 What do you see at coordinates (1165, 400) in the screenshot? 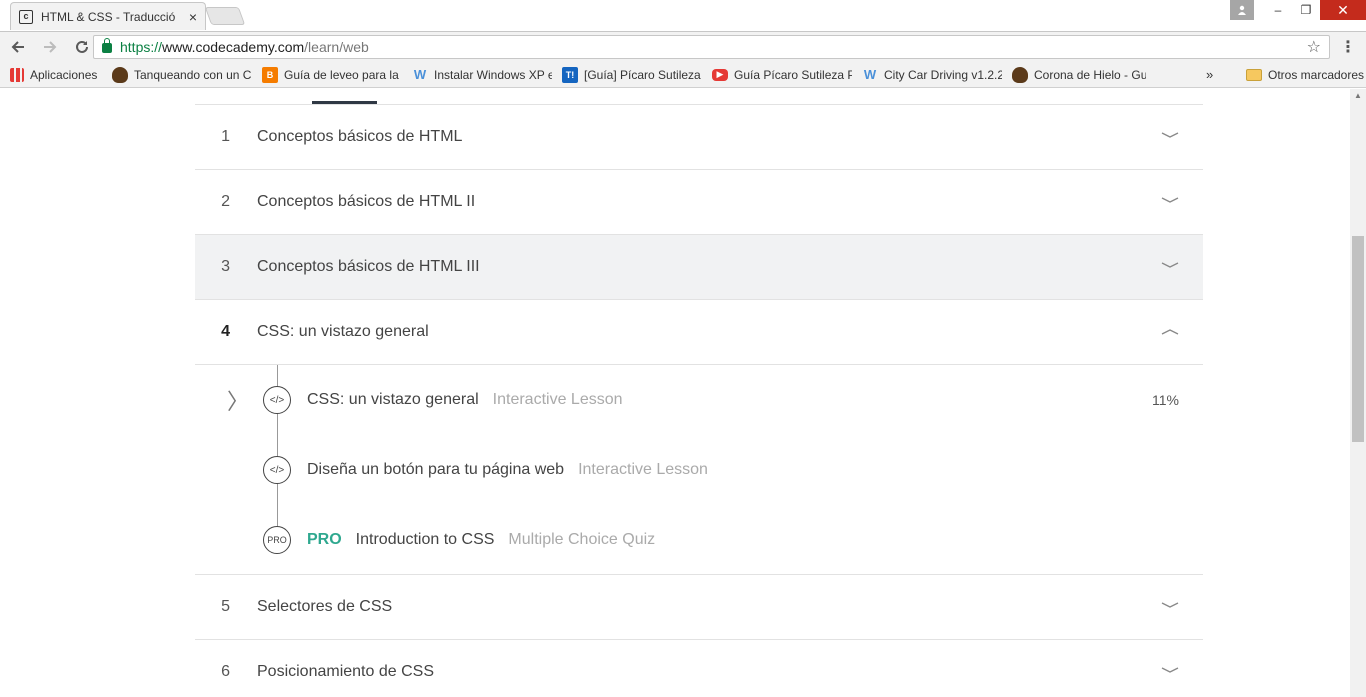
I see `lesson-progress: 11%` at bounding box center [1165, 400].